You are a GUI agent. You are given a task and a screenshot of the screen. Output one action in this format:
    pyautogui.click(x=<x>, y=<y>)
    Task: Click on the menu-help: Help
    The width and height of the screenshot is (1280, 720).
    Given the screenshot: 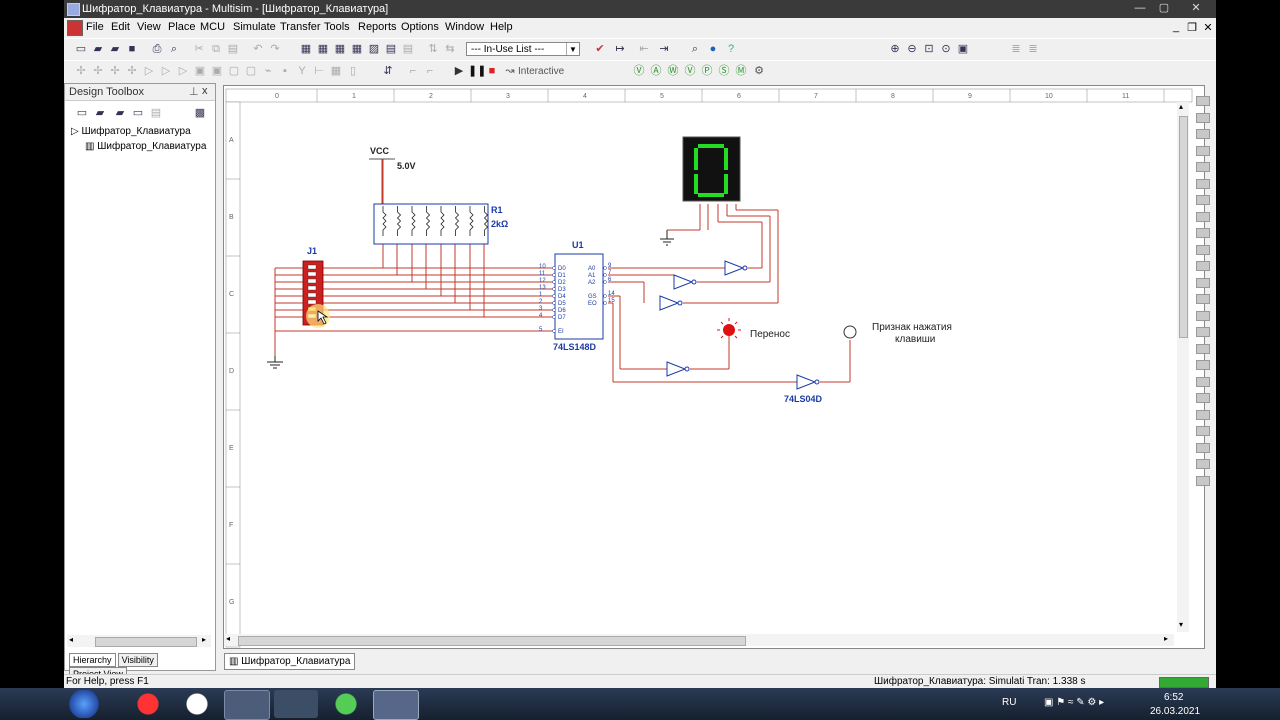 What is the action you would take?
    pyautogui.click(x=501, y=27)
    